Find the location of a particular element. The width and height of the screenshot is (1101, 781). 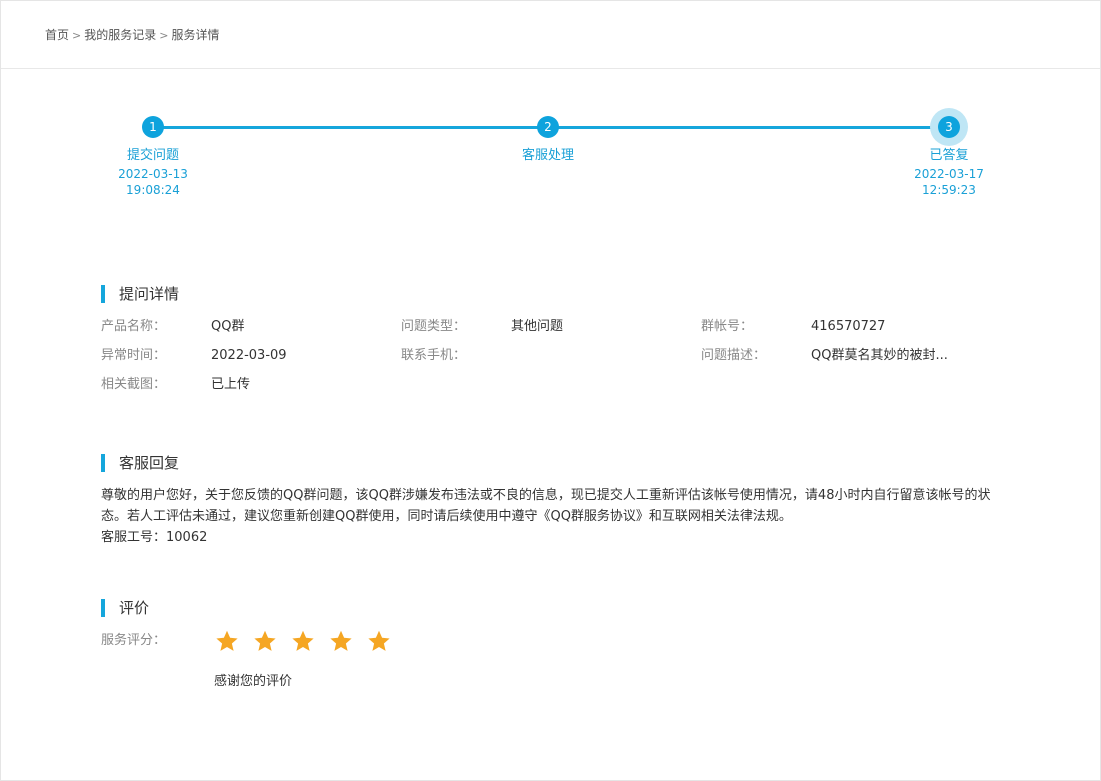

agent-id: 客服工号：10062 is located at coordinates (154, 537).